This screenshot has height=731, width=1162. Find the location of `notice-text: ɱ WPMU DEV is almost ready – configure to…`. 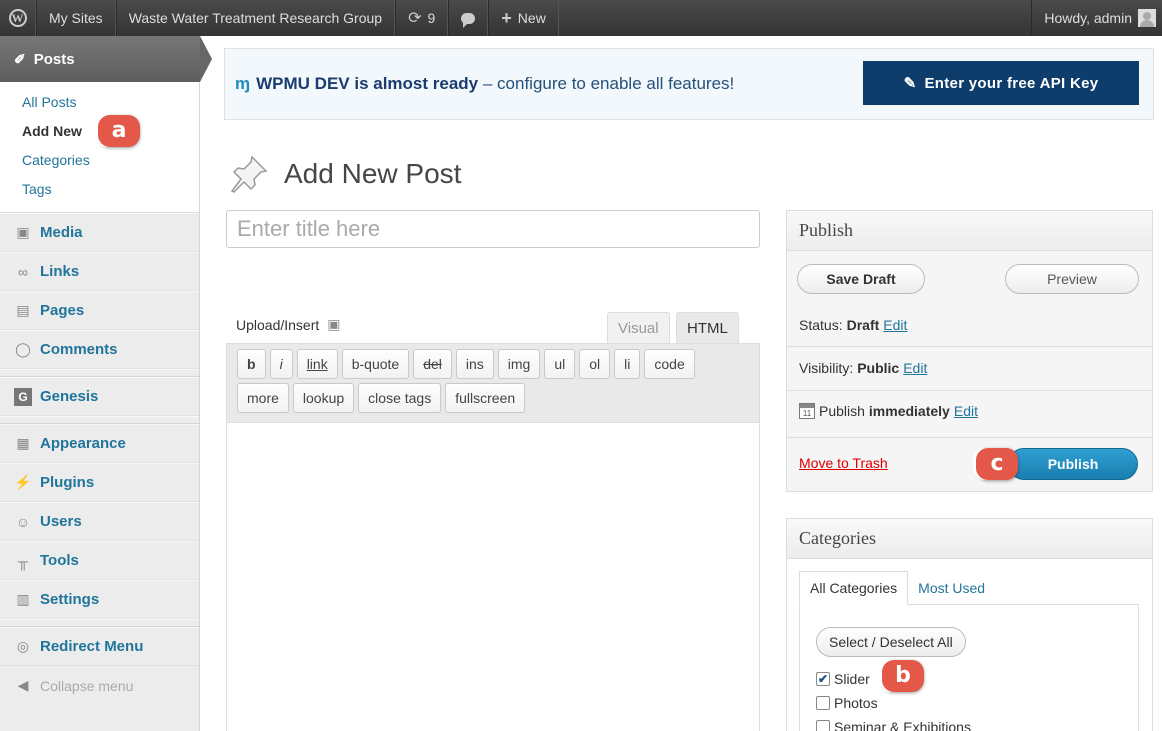

notice-text: ɱ WPMU DEV is almost ready – configure to… is located at coordinates (484, 84).